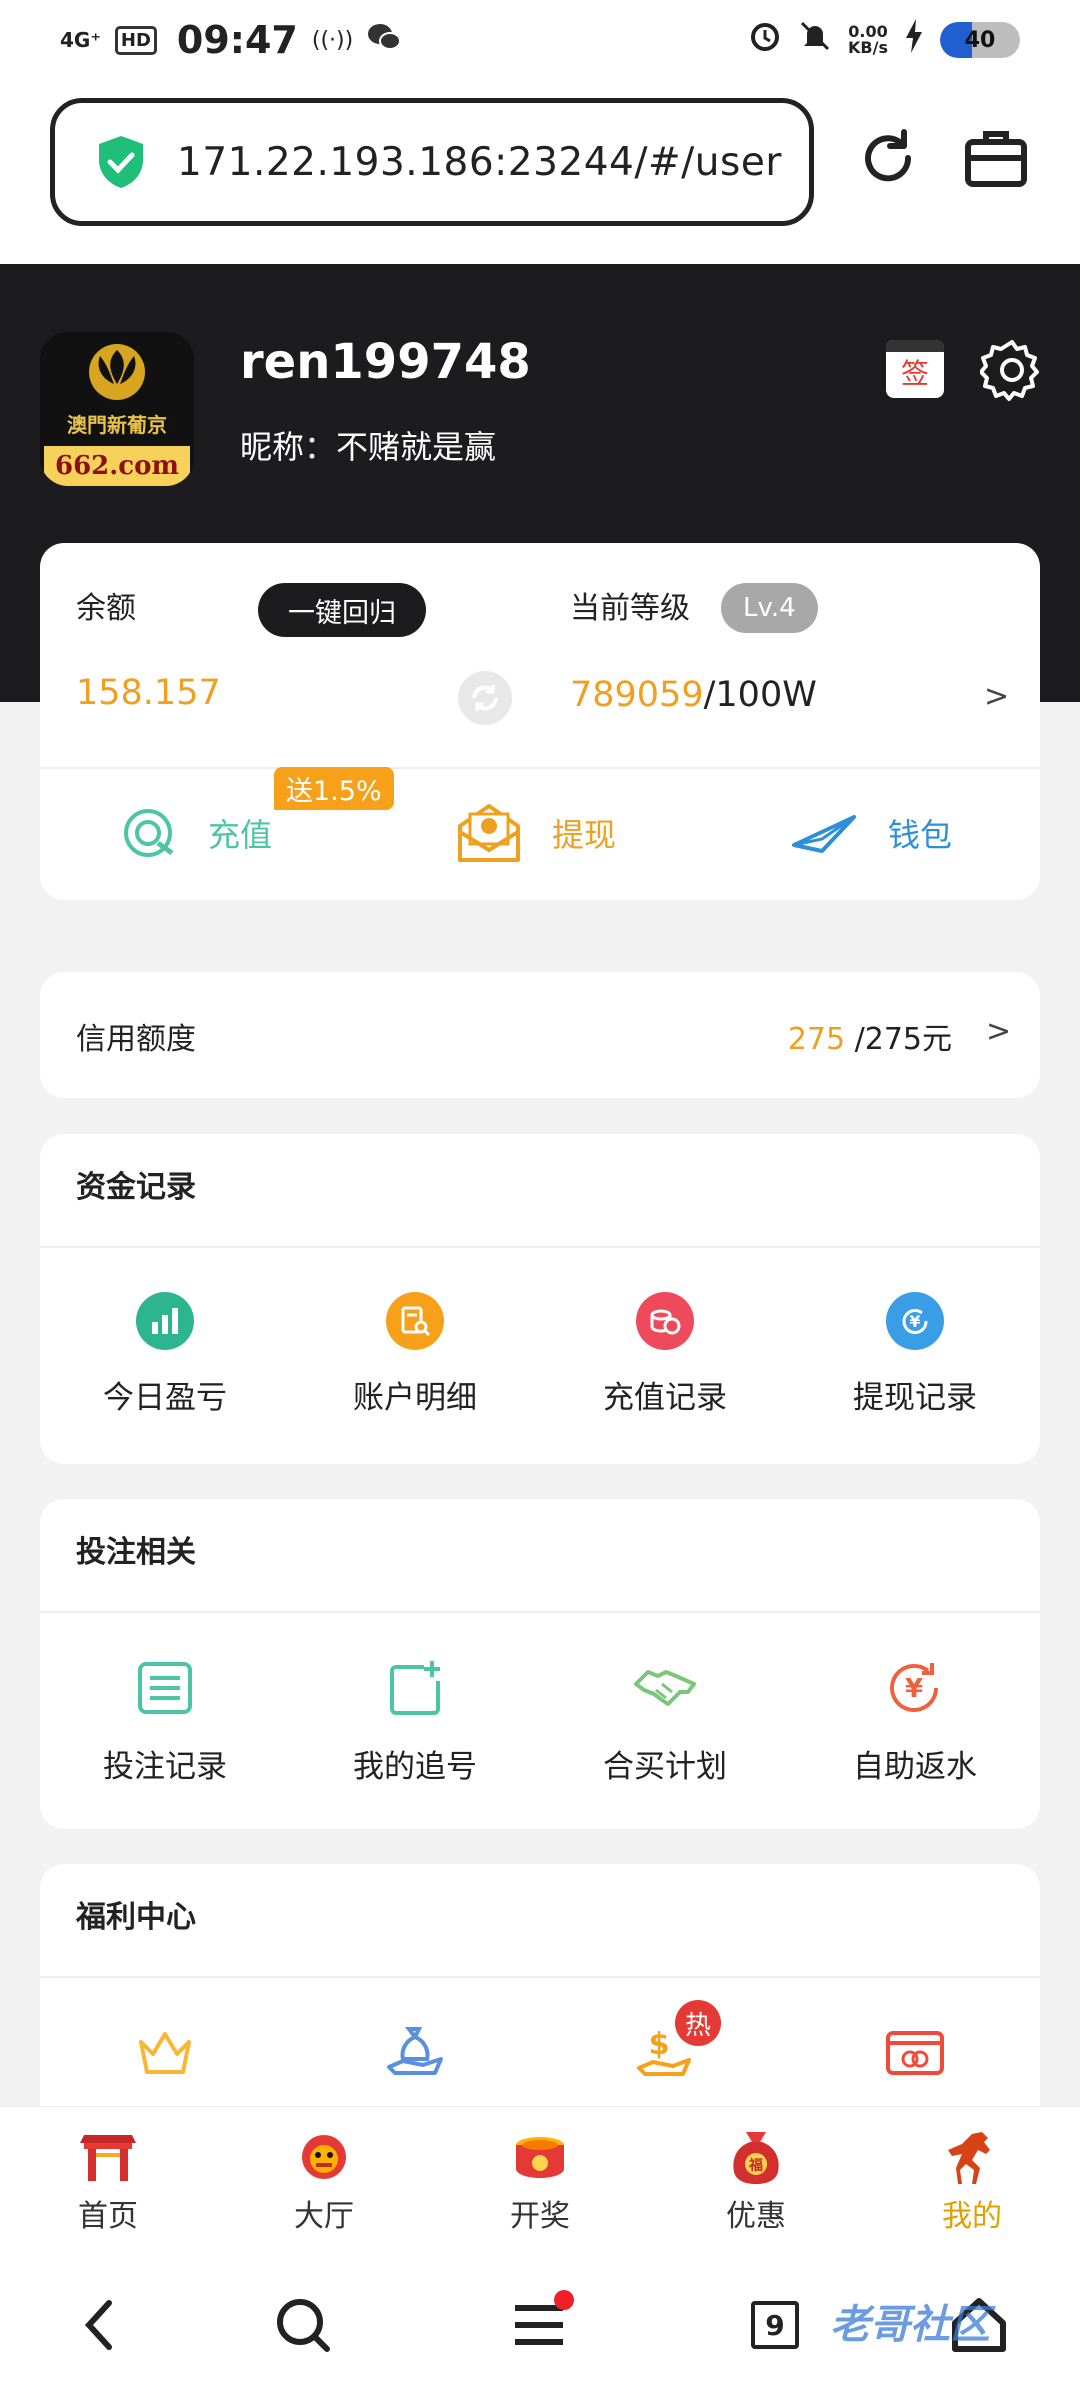  What do you see at coordinates (665, 1321) in the screenshot?
I see `coins-icon` at bounding box center [665, 1321].